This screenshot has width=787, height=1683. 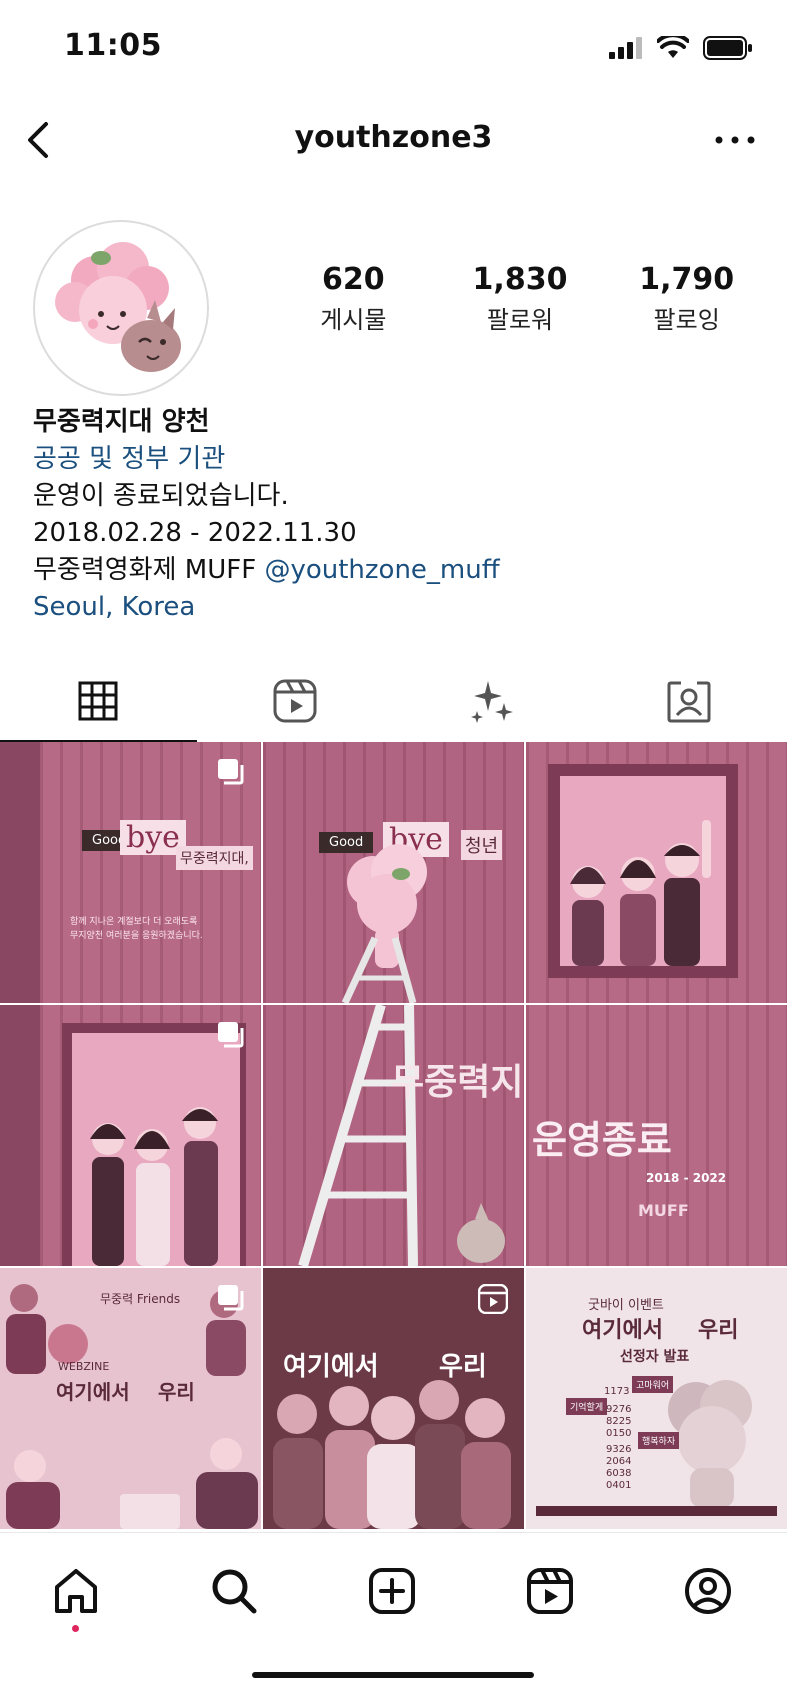 What do you see at coordinates (134, 922) in the screenshot?
I see `caption-line: 함께 지나온 계절보다 더 오래도록` at bounding box center [134, 922].